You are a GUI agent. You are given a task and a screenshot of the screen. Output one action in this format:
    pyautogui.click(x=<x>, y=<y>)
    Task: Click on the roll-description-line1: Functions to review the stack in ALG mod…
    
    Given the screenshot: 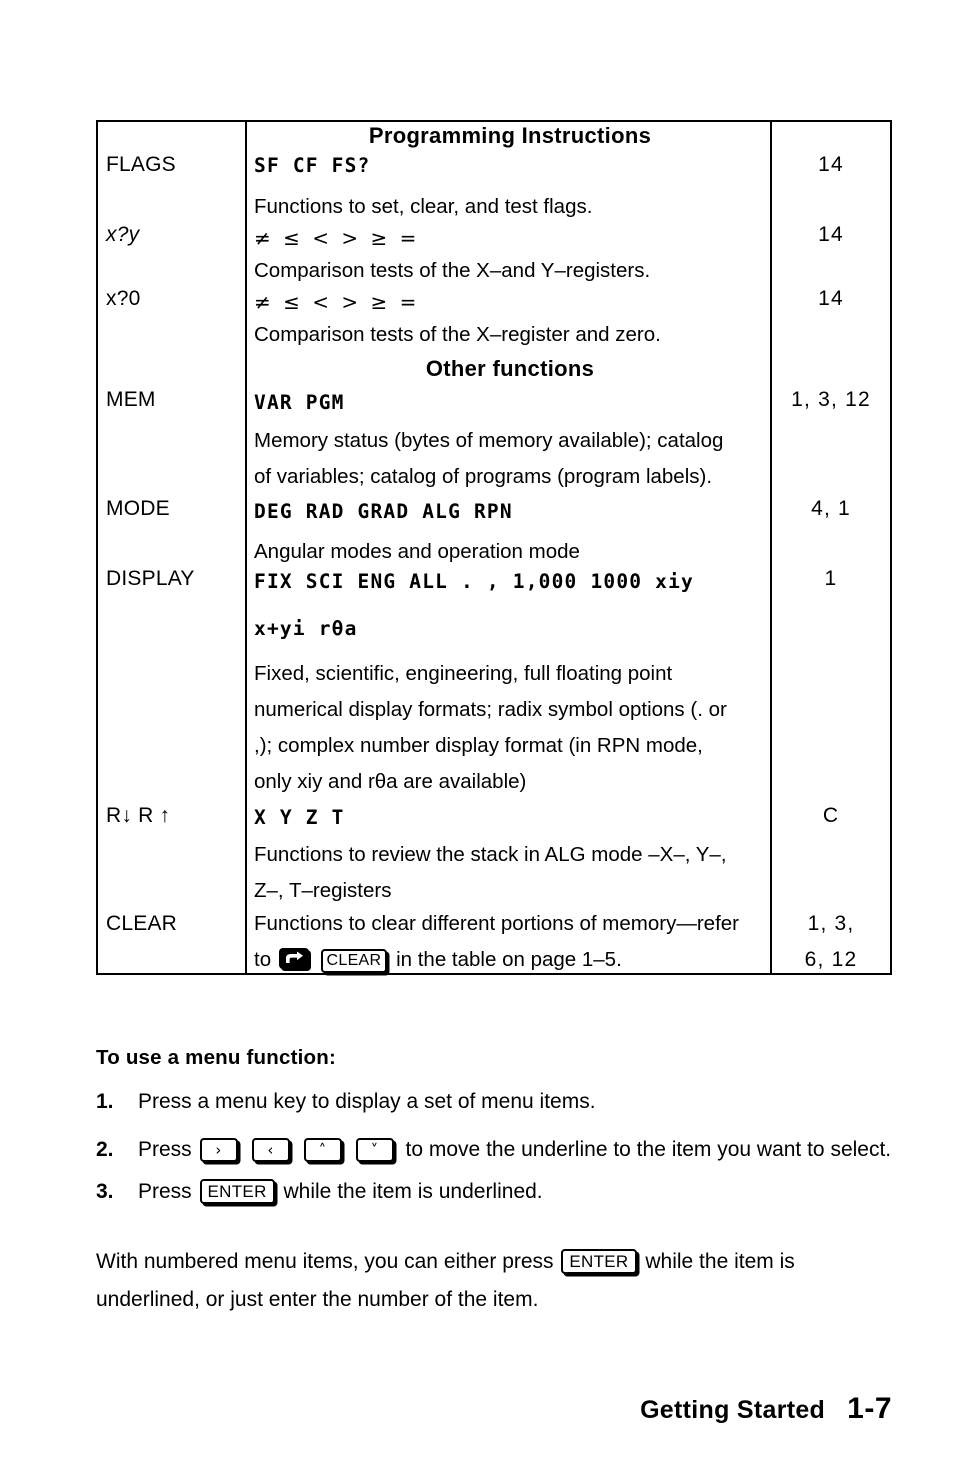 What is the action you would take?
    pyautogui.click(x=490, y=854)
    